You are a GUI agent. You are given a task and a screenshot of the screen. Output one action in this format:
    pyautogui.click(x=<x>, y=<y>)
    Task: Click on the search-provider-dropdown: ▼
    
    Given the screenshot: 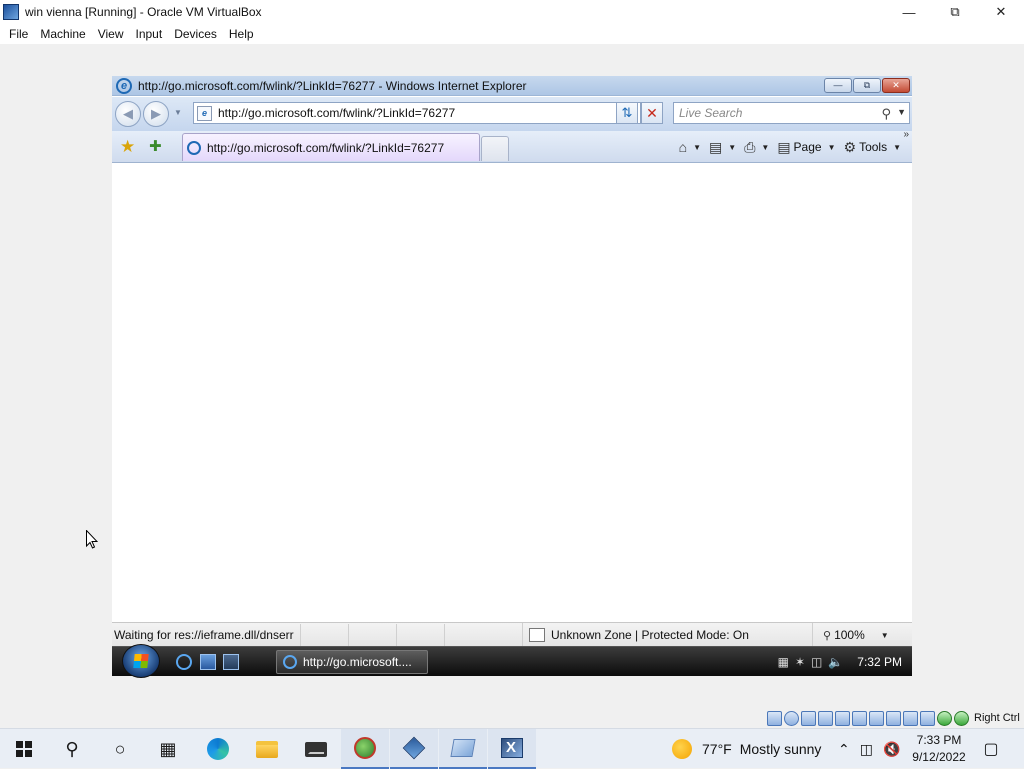 What is the action you would take?
    pyautogui.click(x=901, y=112)
    